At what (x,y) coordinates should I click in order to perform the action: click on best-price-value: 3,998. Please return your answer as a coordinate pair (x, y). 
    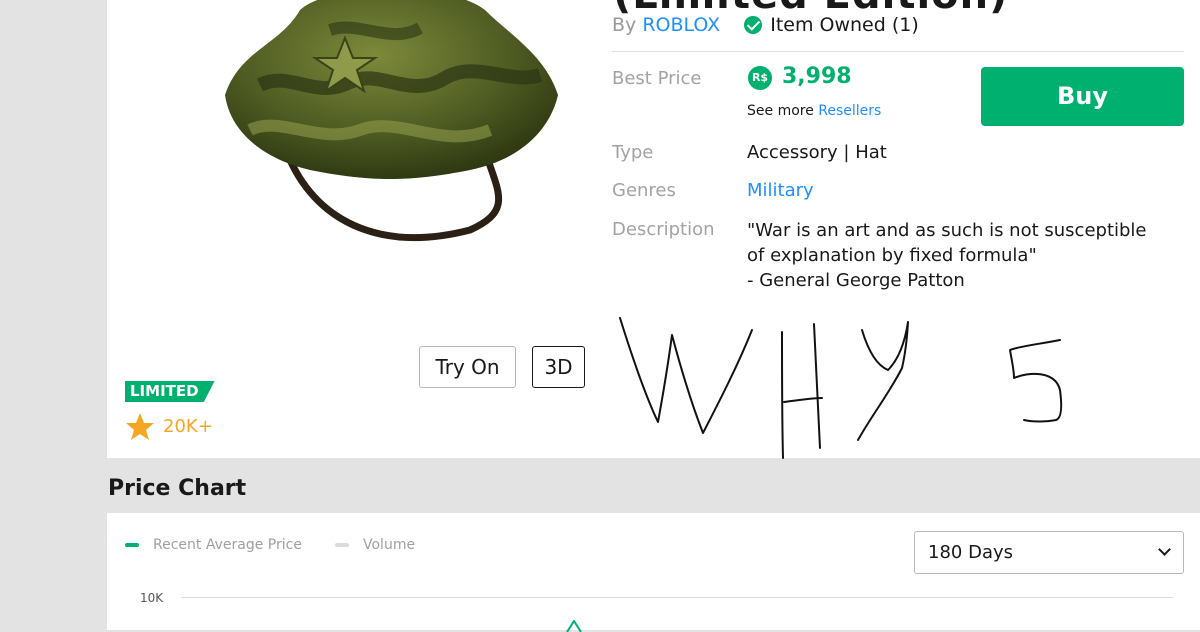
    Looking at the image, I should click on (817, 76).